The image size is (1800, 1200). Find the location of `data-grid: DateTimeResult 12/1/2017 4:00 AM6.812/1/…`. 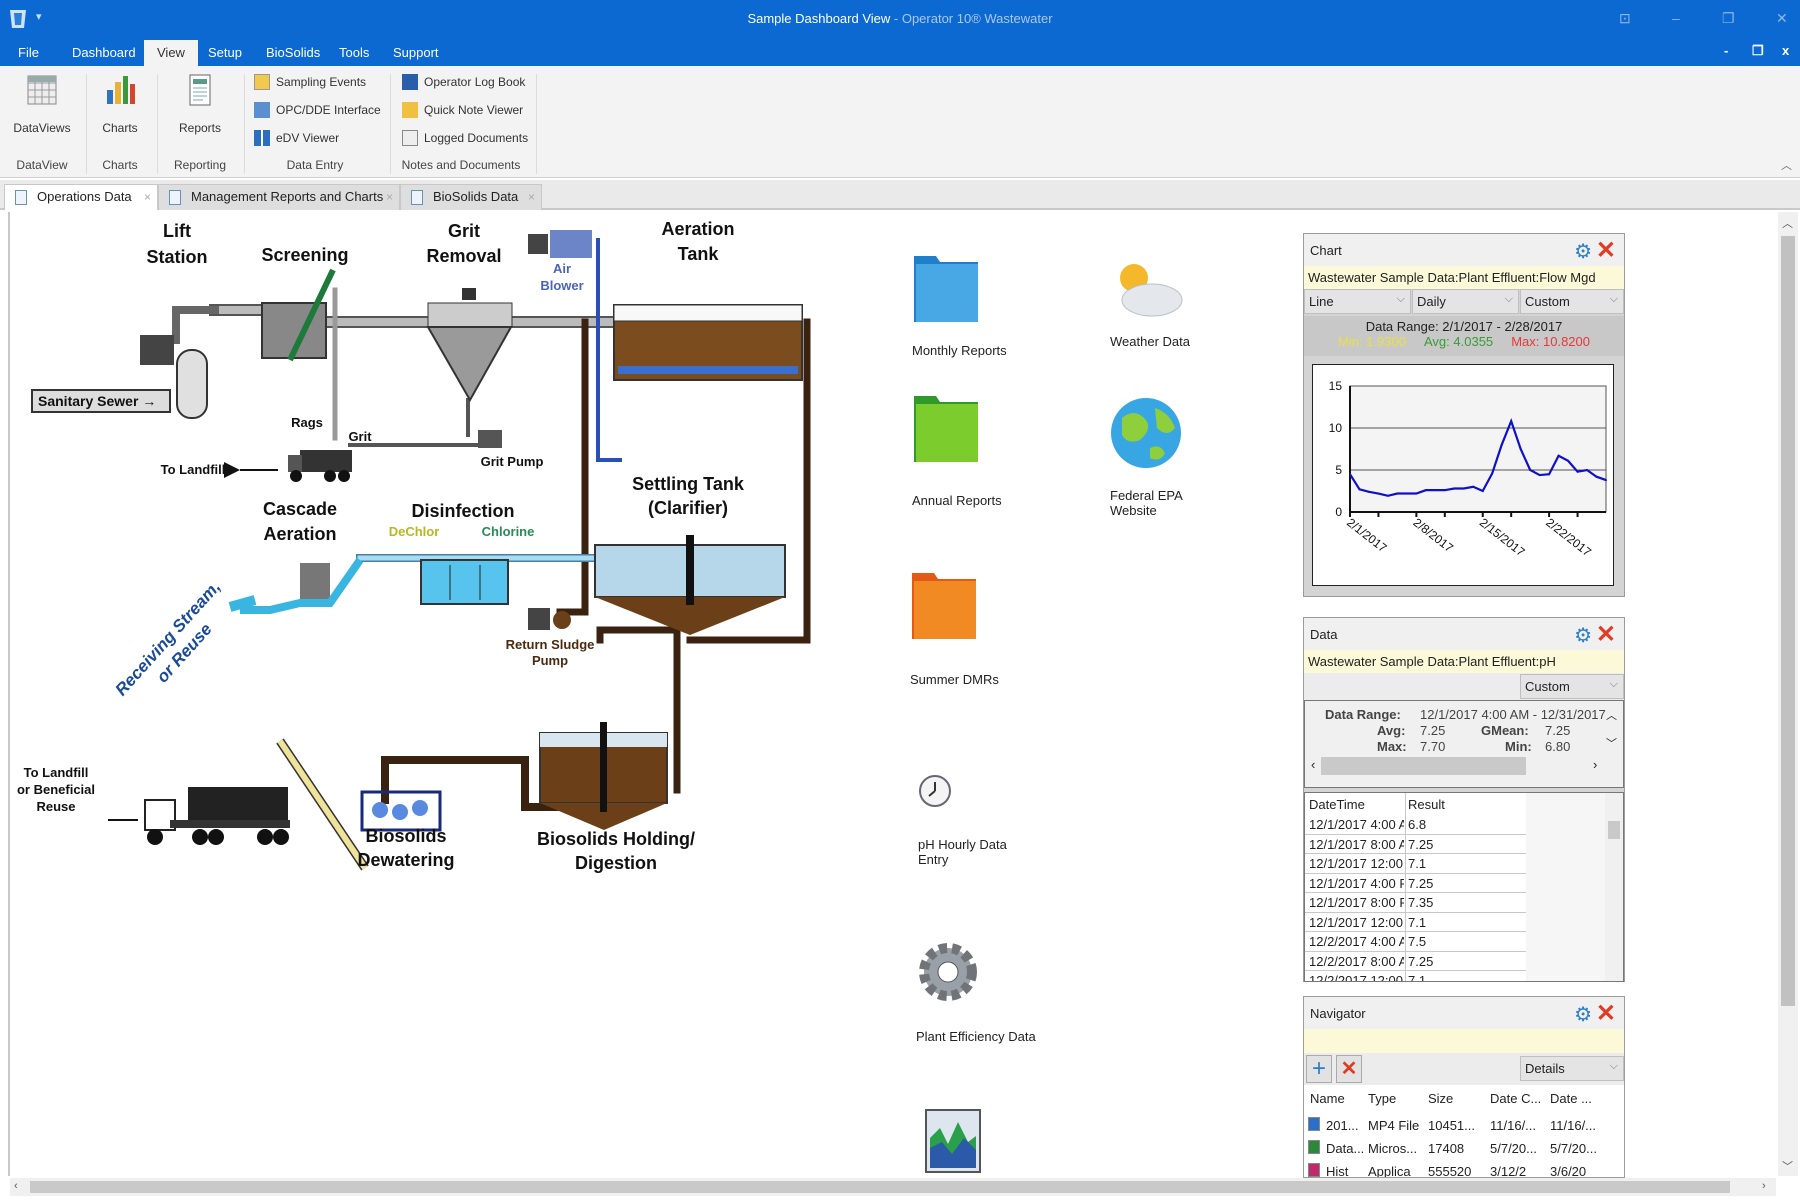

data-grid: DateTimeResult 12/1/2017 4:00 AM6.812/1/… is located at coordinates (1464, 887).